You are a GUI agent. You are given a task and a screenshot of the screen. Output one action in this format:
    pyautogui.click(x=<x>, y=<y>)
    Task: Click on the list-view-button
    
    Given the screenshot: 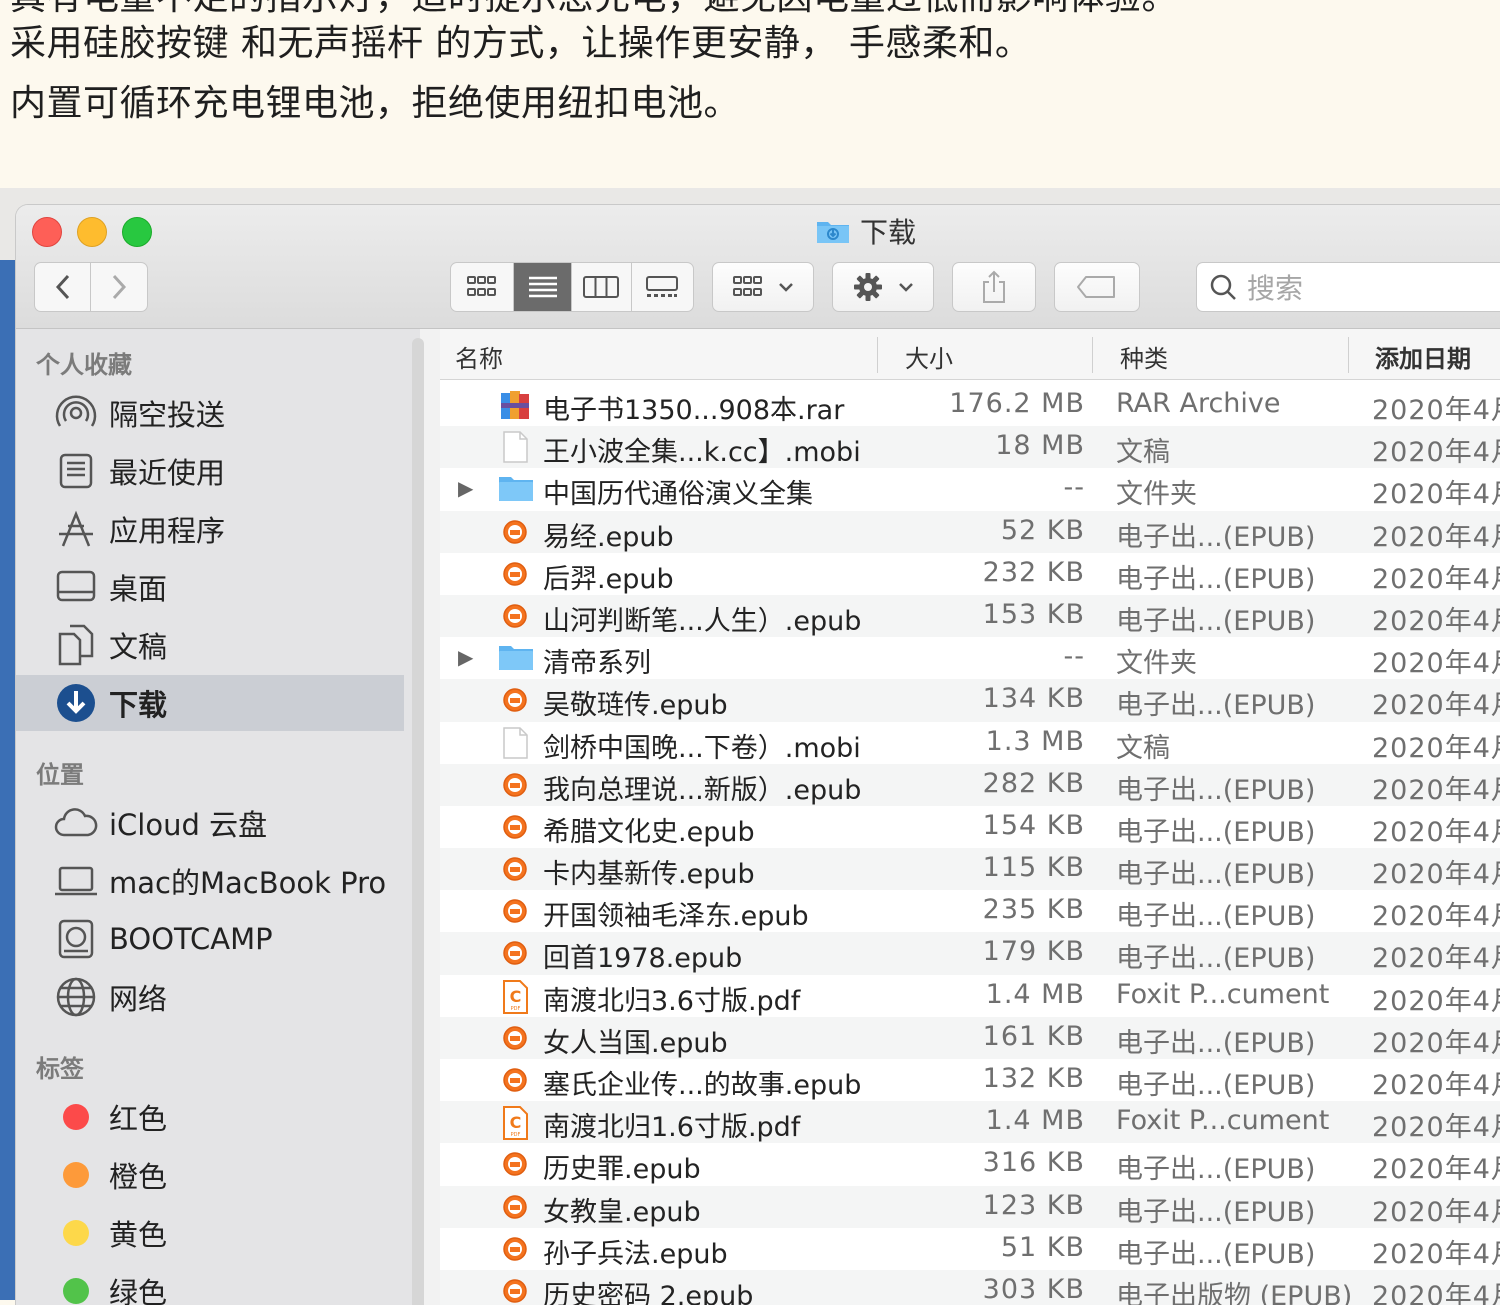 What is the action you would take?
    pyautogui.click(x=543, y=287)
    